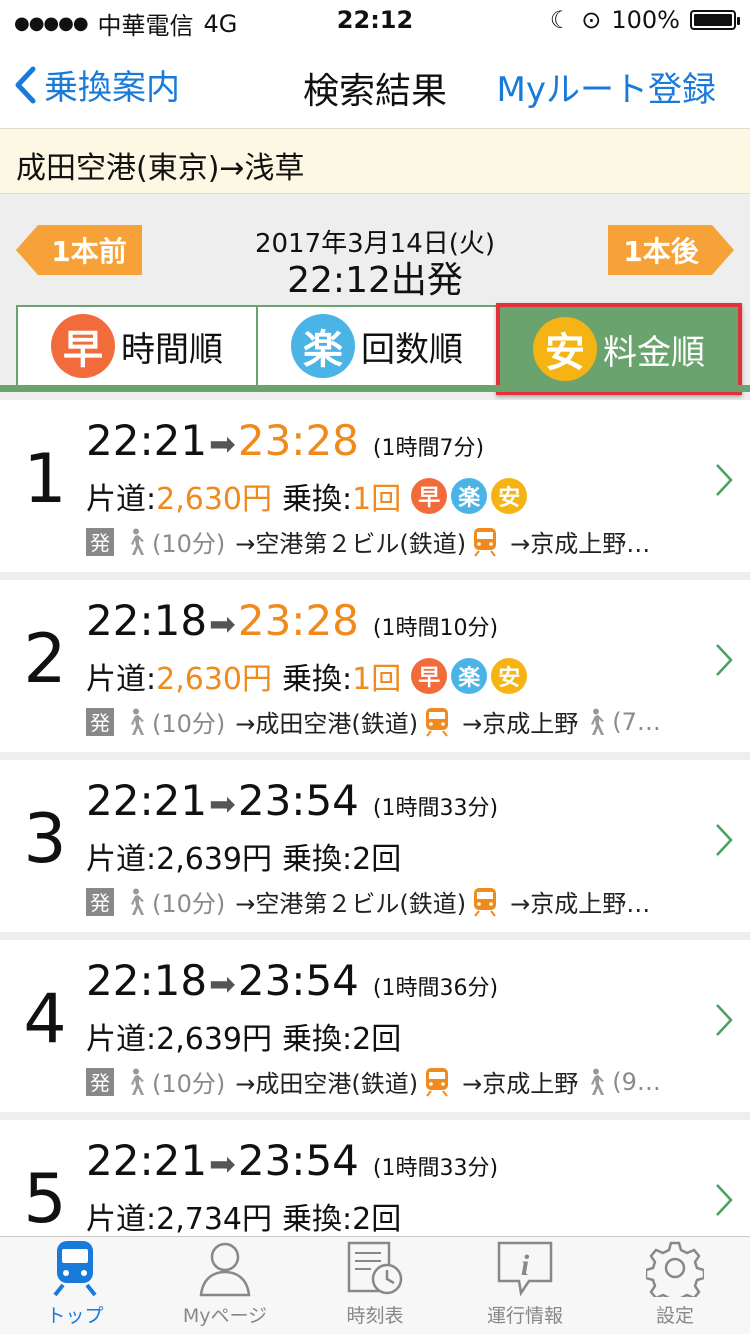 The height and width of the screenshot is (1334, 750). What do you see at coordinates (298, 440) in the screenshot?
I see `arrival-time: 23:28` at bounding box center [298, 440].